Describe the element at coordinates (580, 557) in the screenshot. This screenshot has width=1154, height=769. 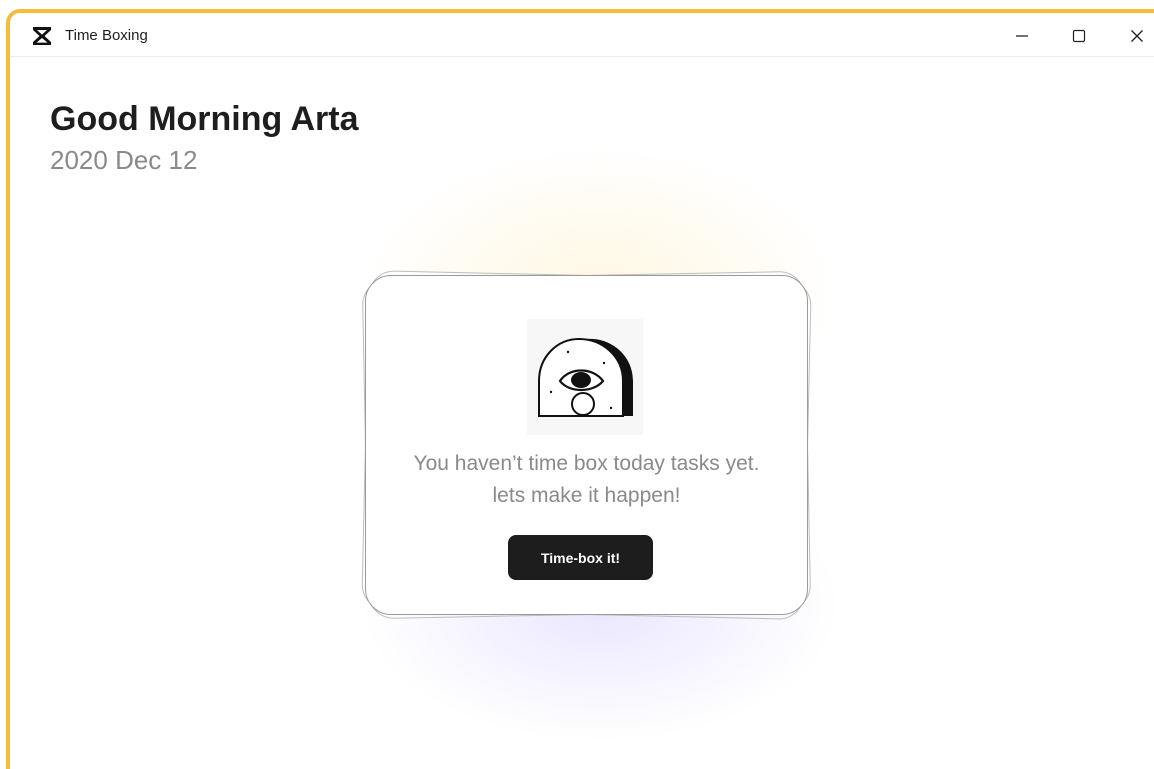
I see `time-box-it-button: Time-box it!` at that location.